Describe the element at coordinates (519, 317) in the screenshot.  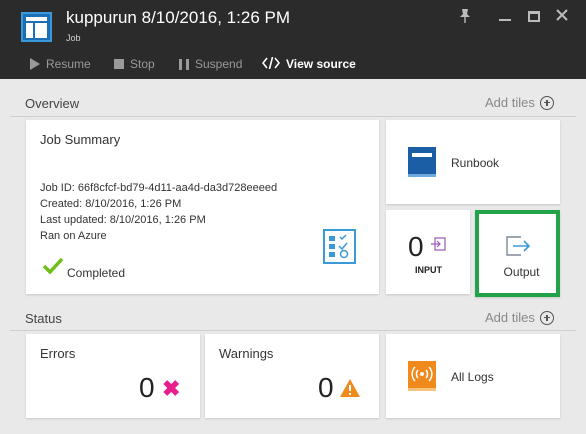
I see `add-tiles-status-button: Add tiles` at that location.